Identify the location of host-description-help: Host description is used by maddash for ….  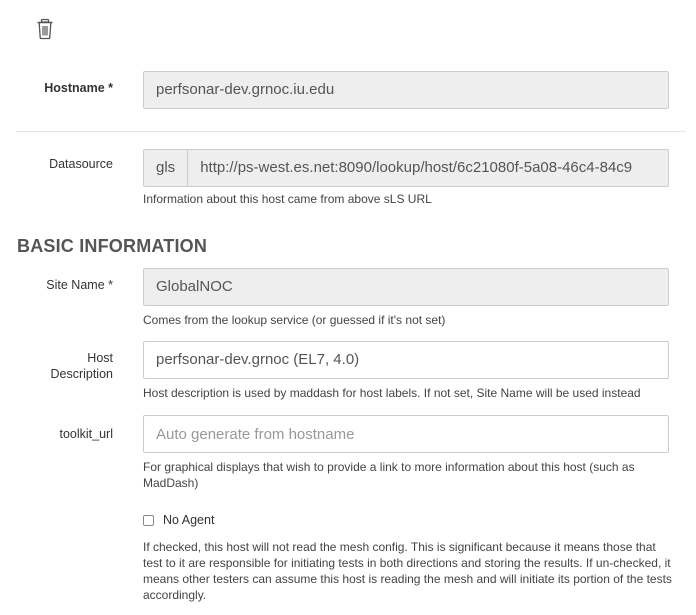
(392, 393).